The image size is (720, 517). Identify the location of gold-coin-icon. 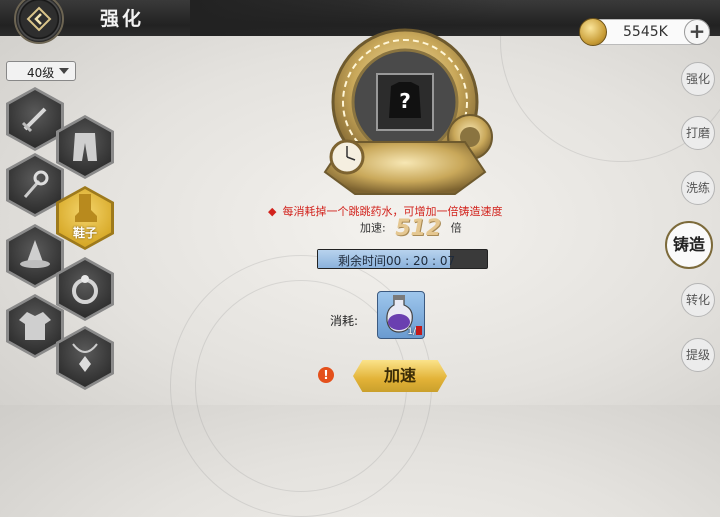
(593, 32).